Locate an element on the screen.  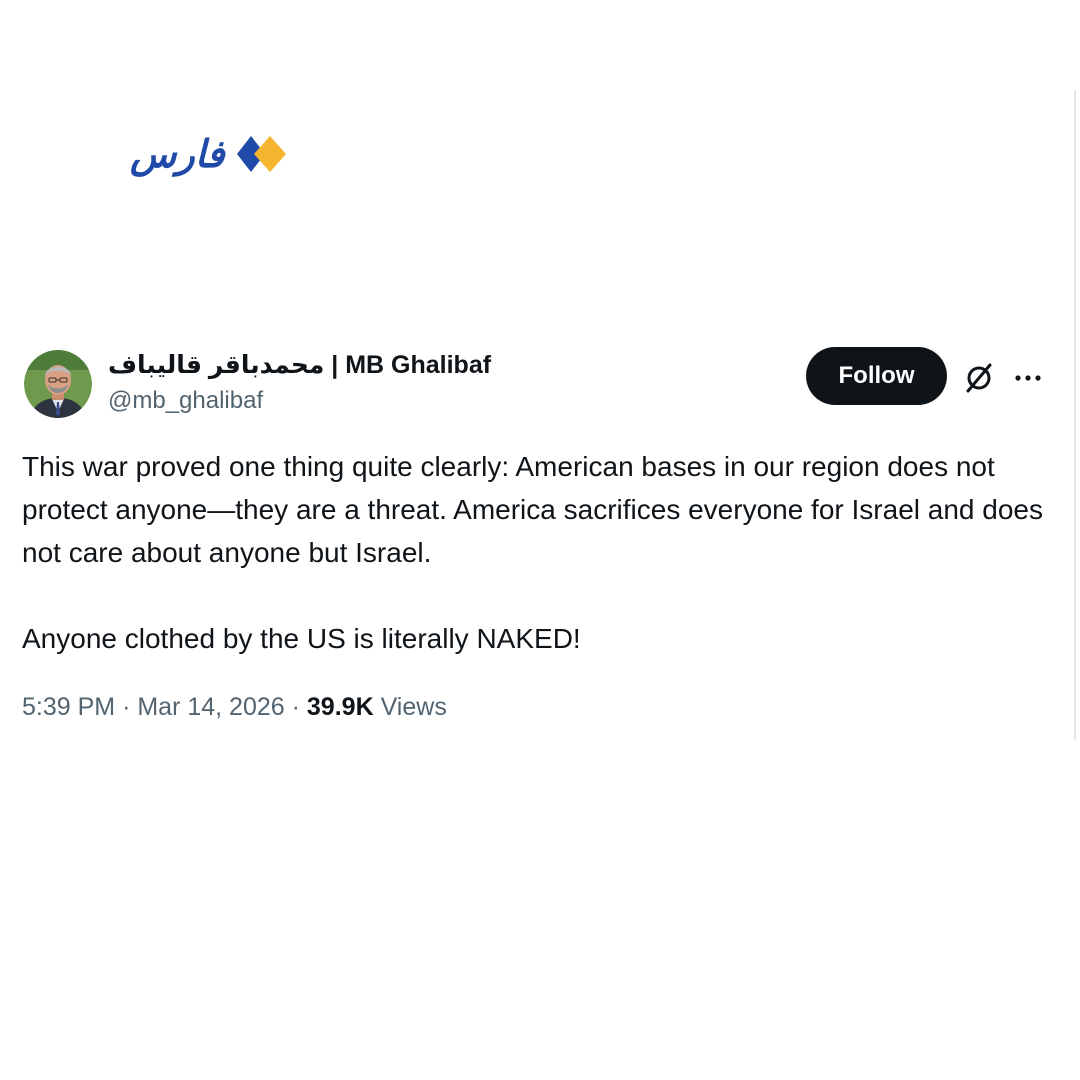
views-count: 39.9K is located at coordinates (340, 707).